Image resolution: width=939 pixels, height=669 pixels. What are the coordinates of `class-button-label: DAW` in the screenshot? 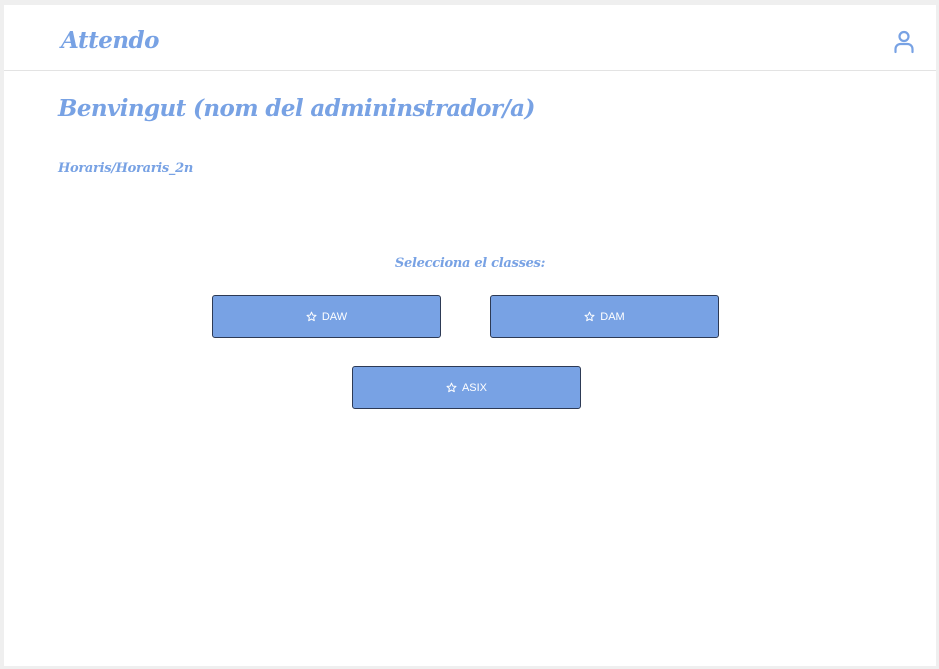 It's located at (334, 316).